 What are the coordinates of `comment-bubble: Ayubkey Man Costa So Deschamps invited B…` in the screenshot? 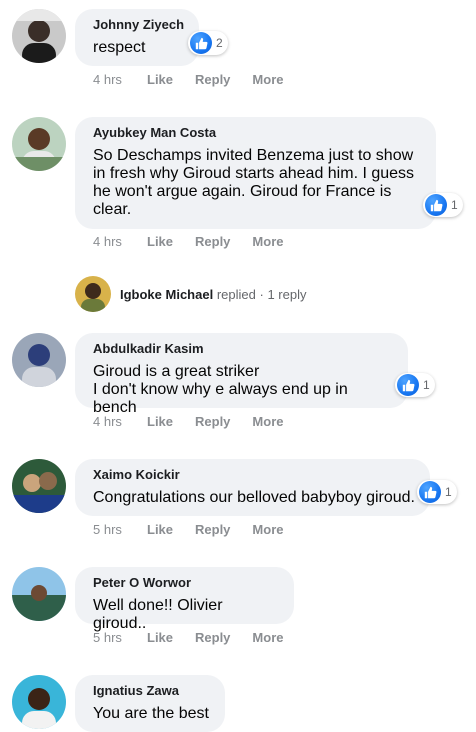 It's located at (255, 173).